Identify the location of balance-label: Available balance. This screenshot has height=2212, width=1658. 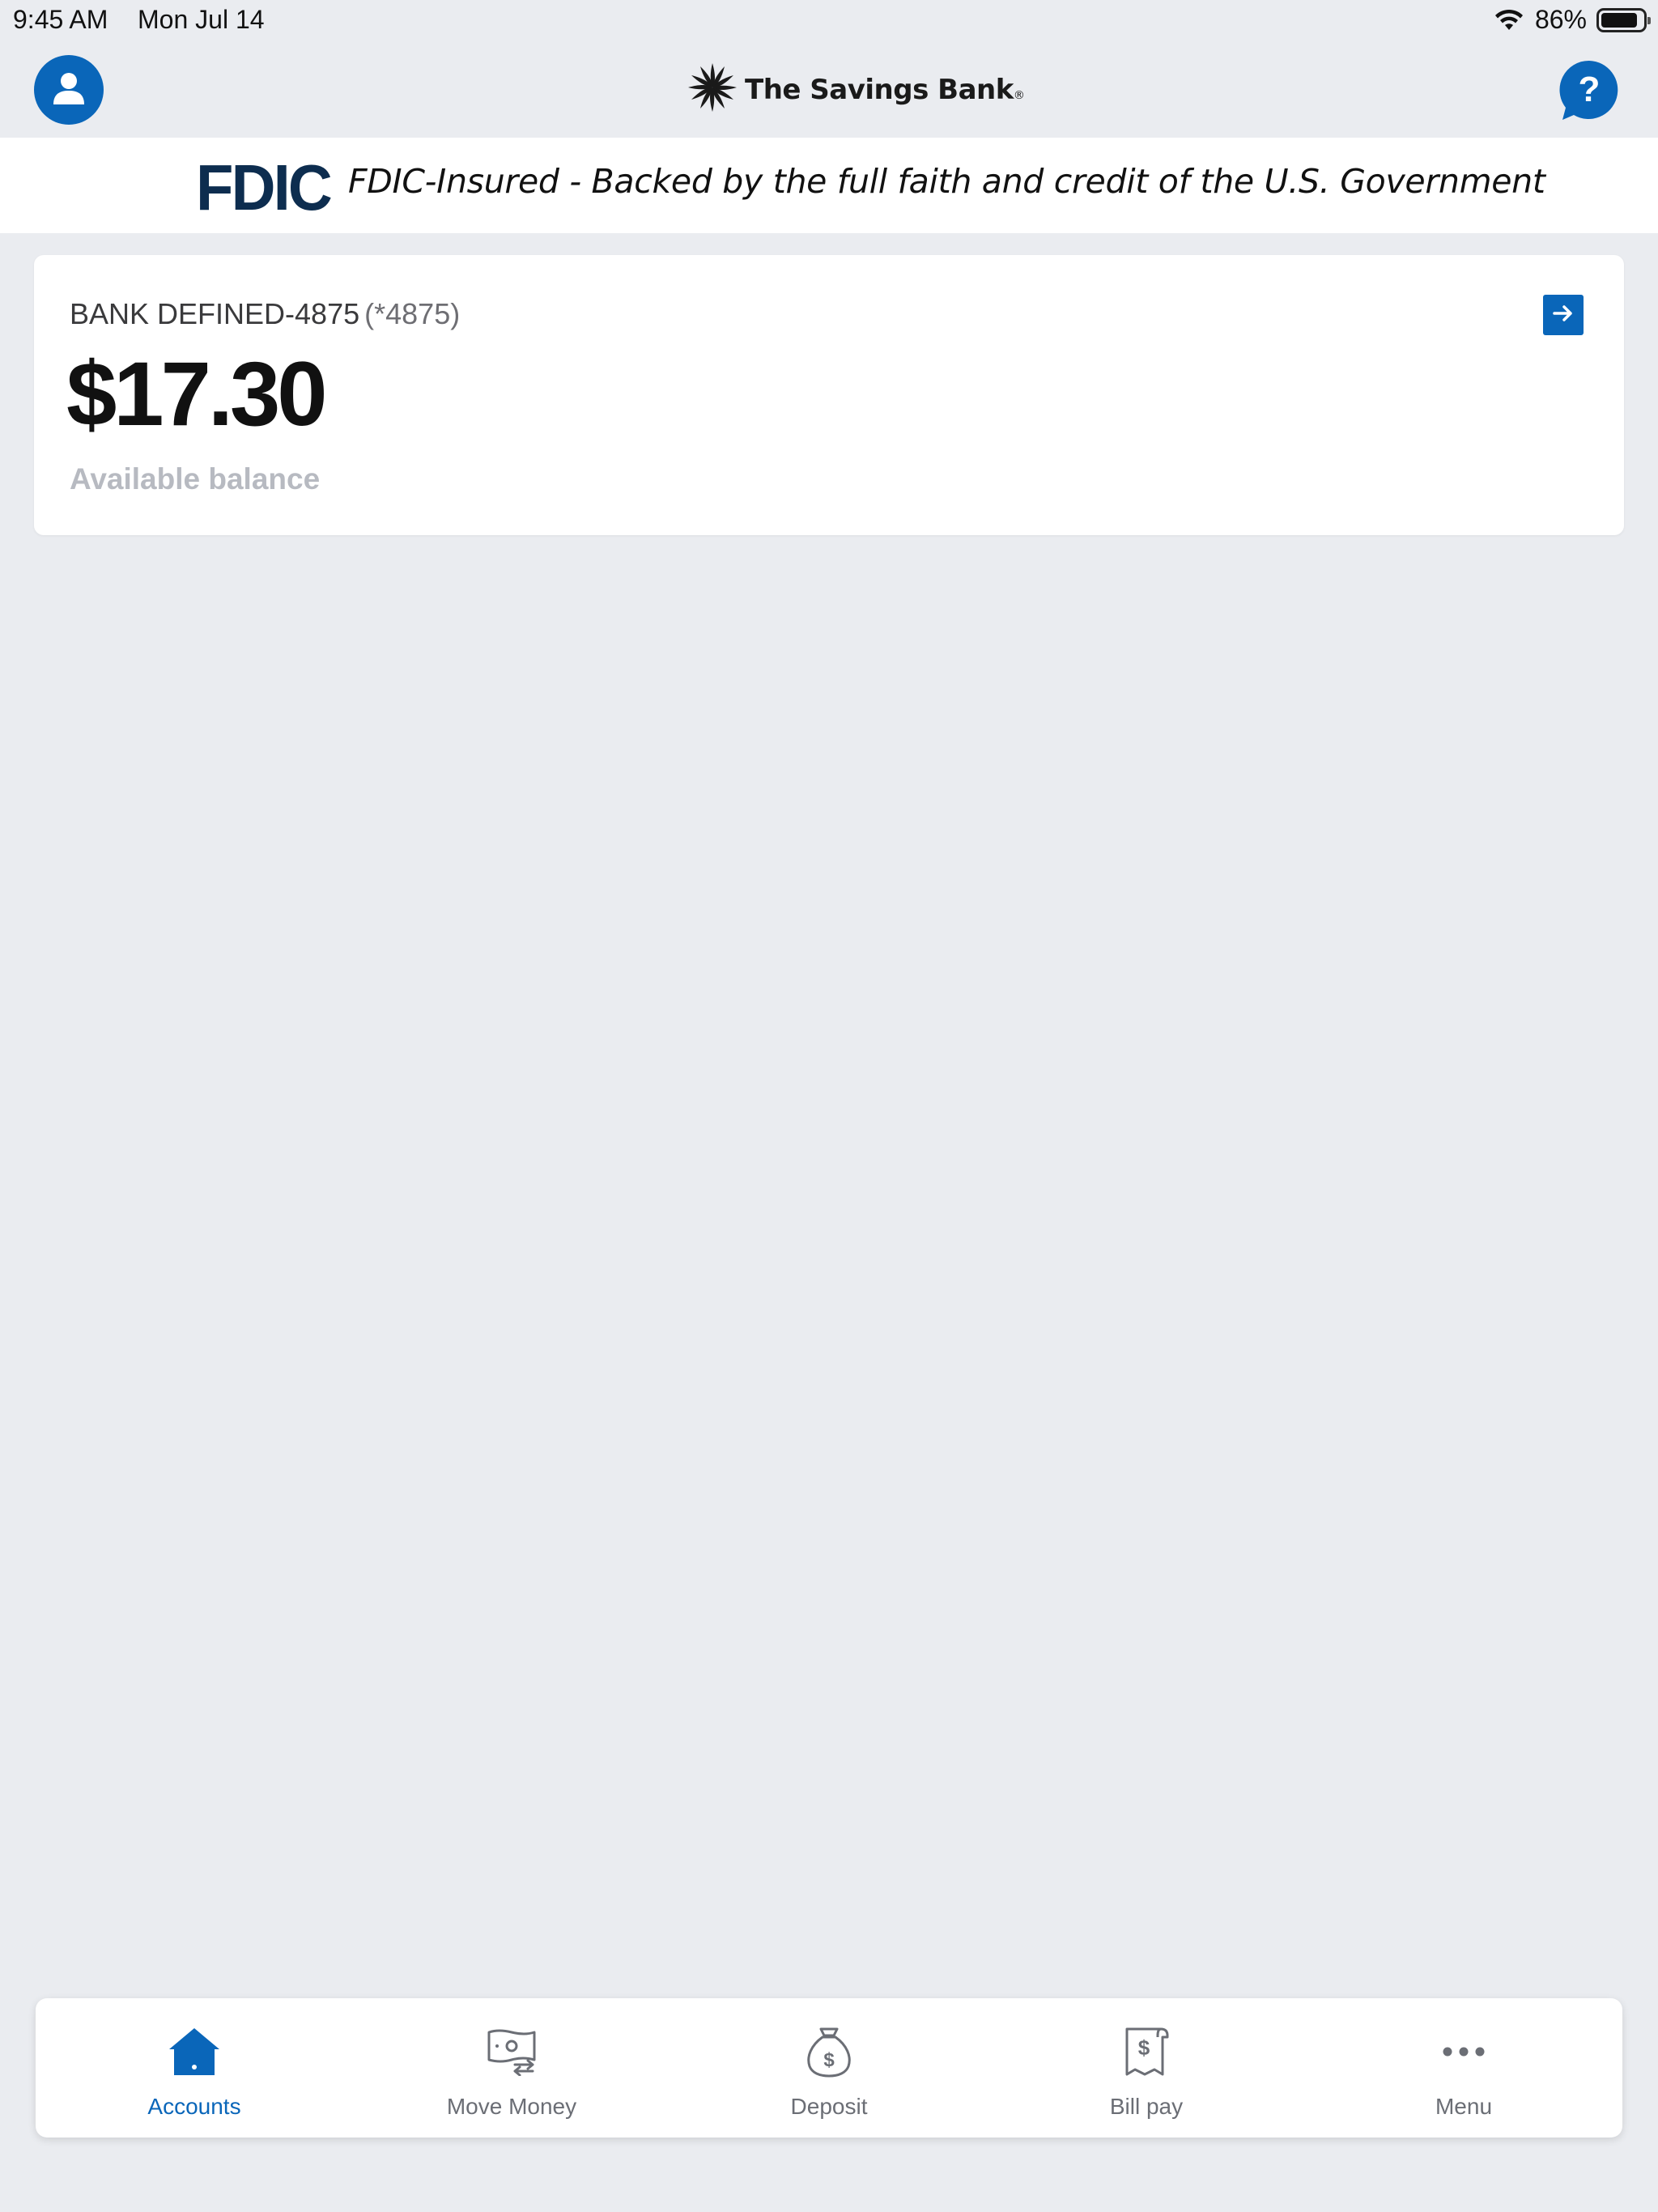
(195, 479).